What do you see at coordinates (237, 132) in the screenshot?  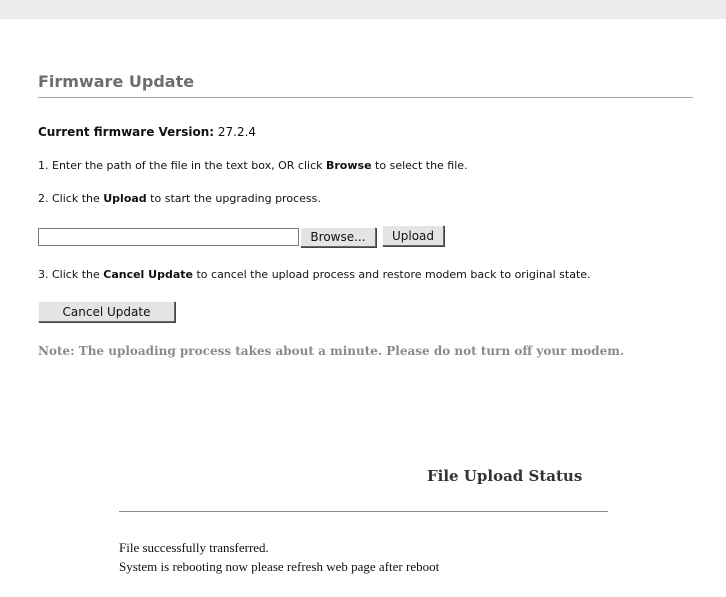 I see `firmware-version-value: 27.2.4` at bounding box center [237, 132].